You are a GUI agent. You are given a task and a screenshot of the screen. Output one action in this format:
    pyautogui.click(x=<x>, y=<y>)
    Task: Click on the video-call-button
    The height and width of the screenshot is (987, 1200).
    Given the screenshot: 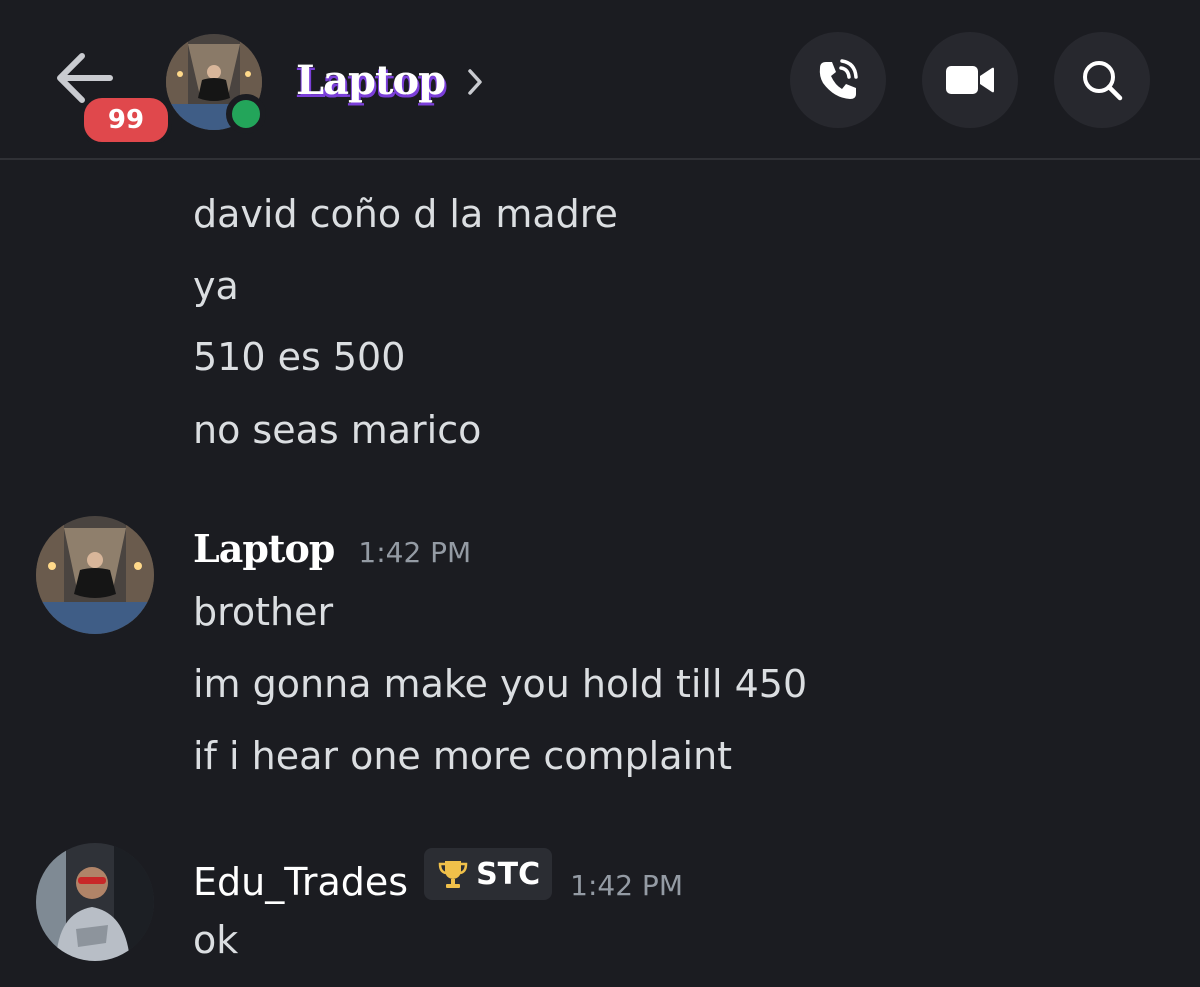 What is the action you would take?
    pyautogui.click(x=970, y=80)
    